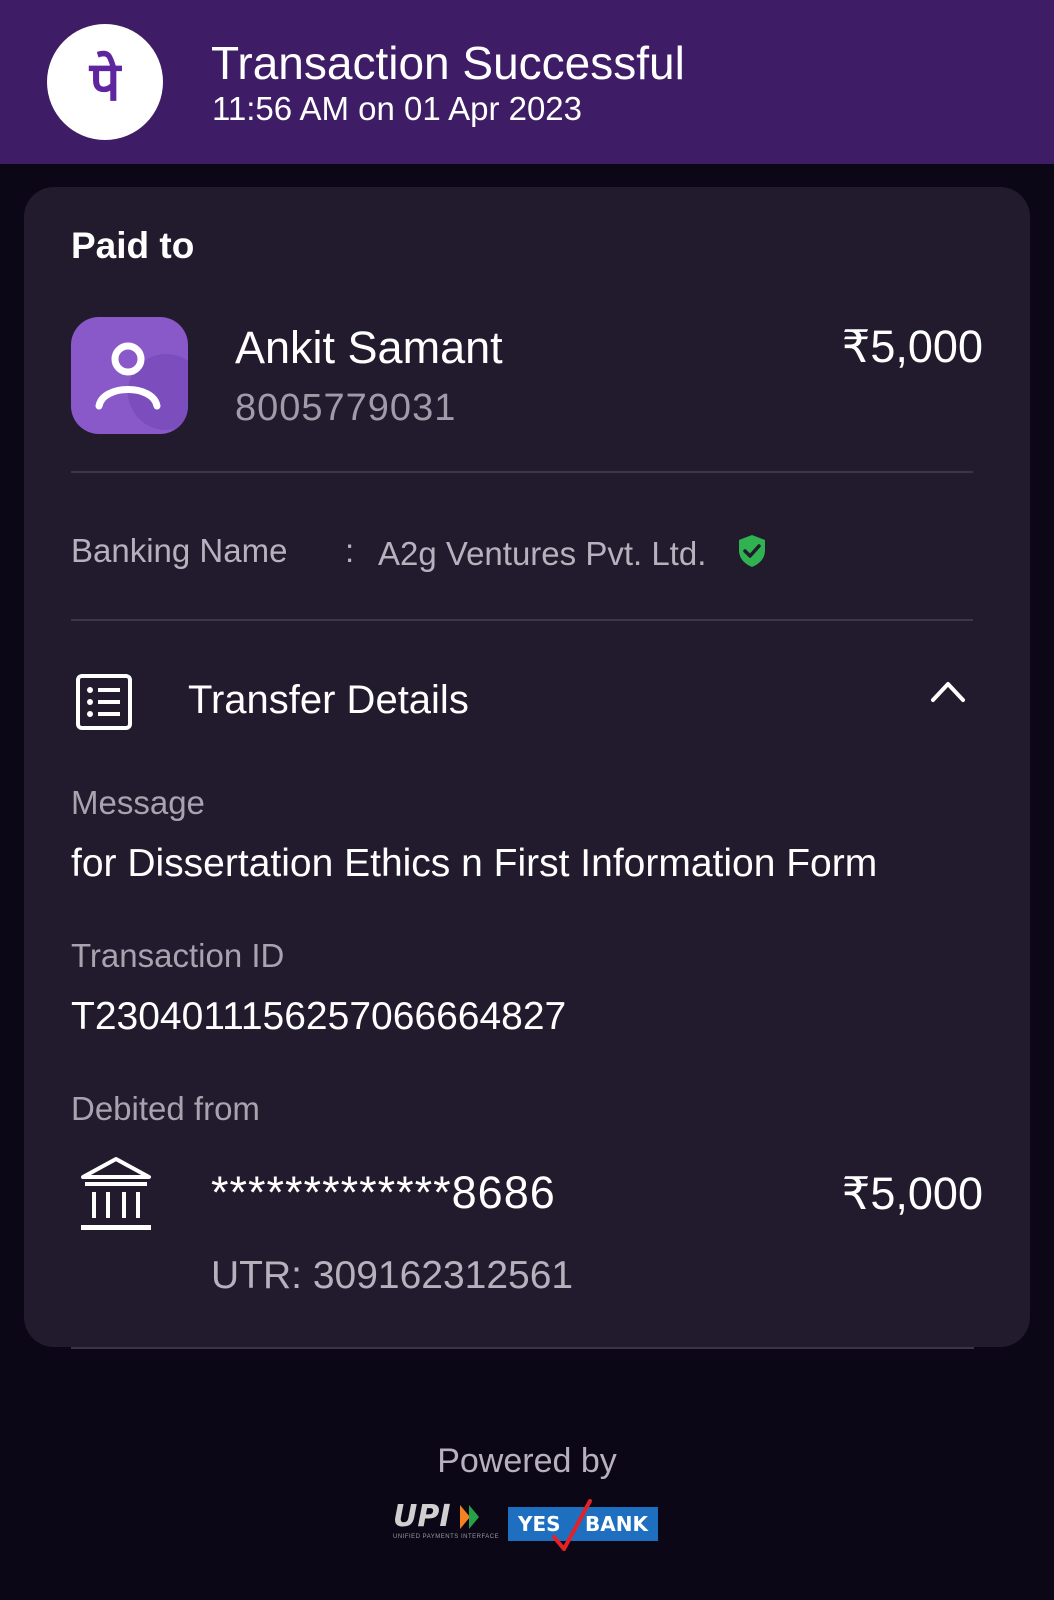 The height and width of the screenshot is (1600, 1054). Describe the element at coordinates (392, 1276) in the screenshot. I see `utr-number: UTR: 309162312561` at that location.